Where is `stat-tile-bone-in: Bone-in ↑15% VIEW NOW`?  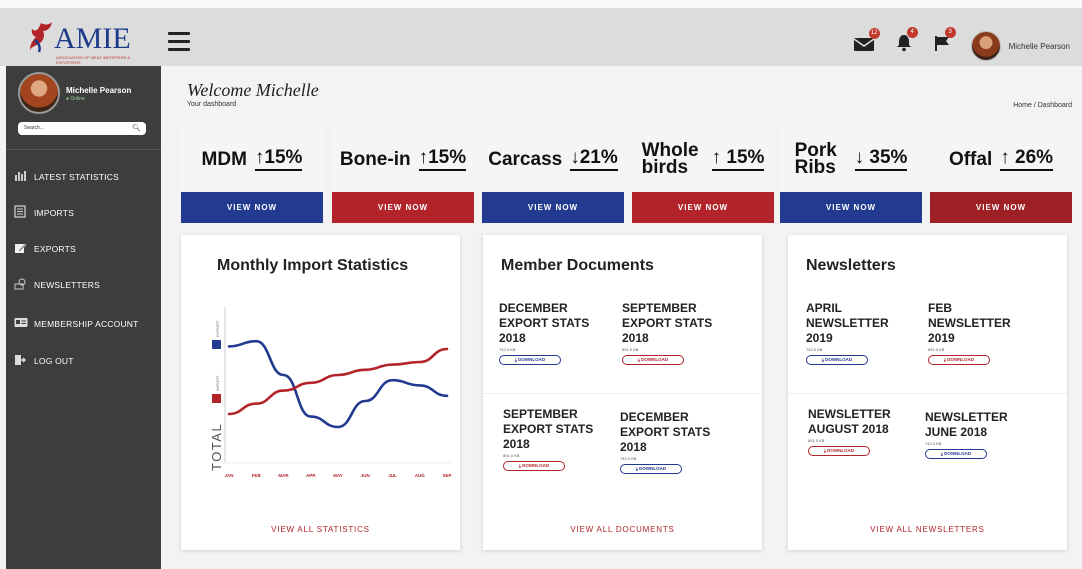 stat-tile-bone-in: Bone-in ↑15% VIEW NOW is located at coordinates (403, 174).